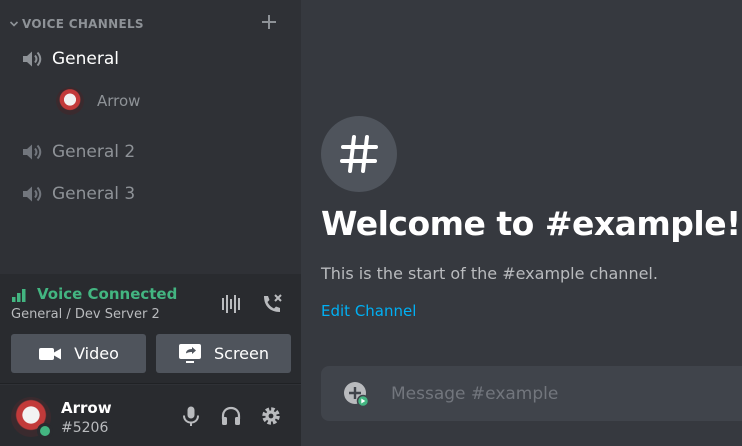  What do you see at coordinates (356, 394) in the screenshot?
I see `attach-plus-icon` at bounding box center [356, 394].